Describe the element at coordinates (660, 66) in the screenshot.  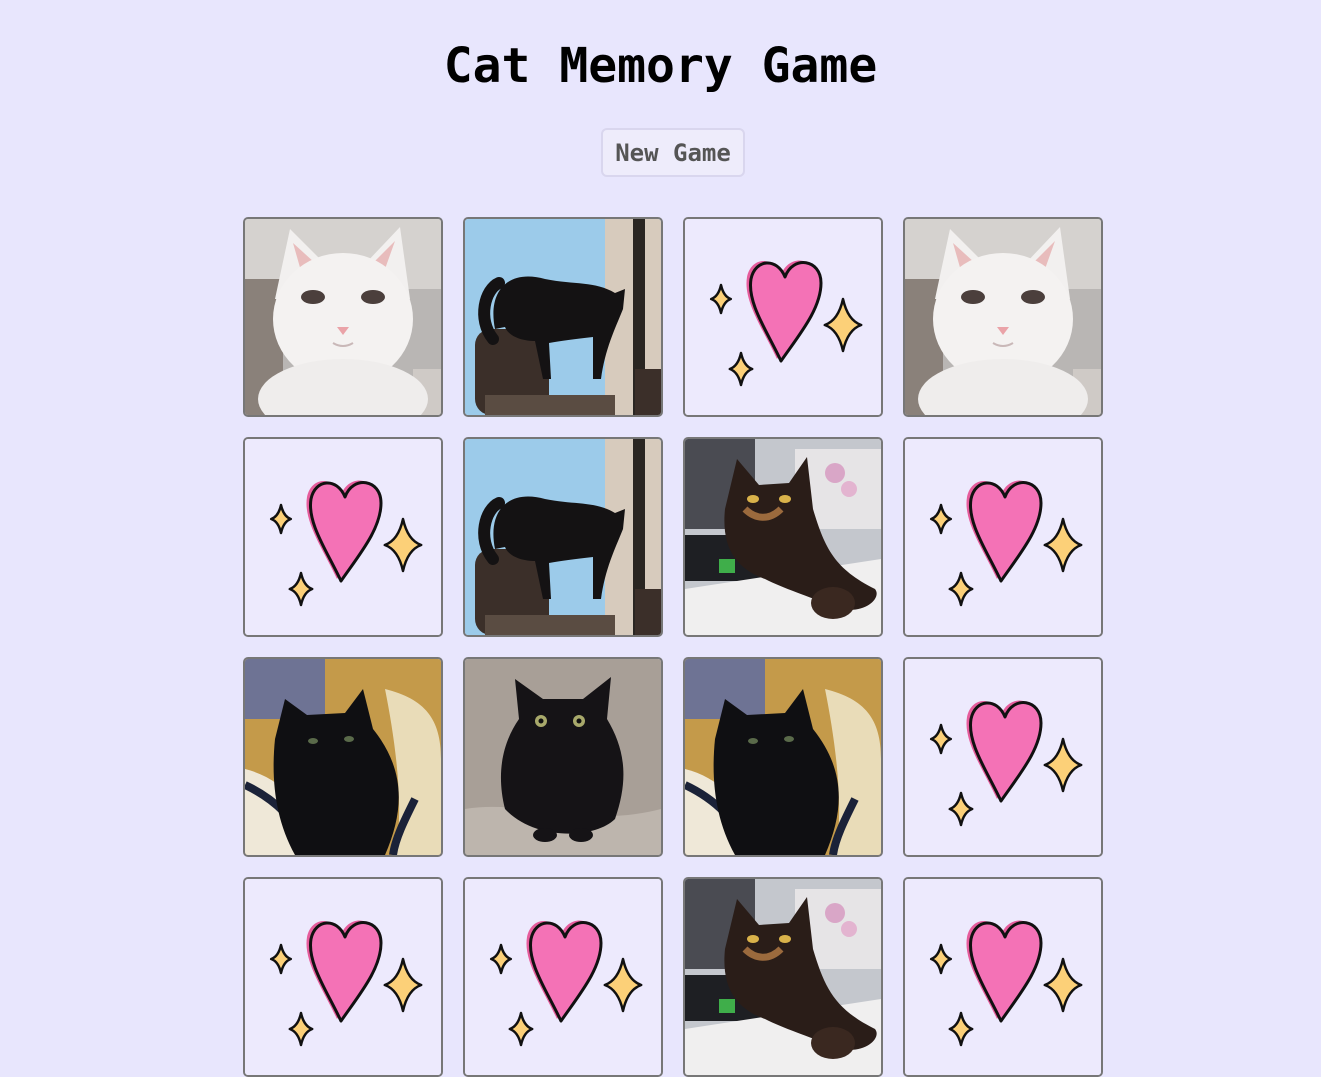
I see `page-title: Cat Memory Game` at that location.